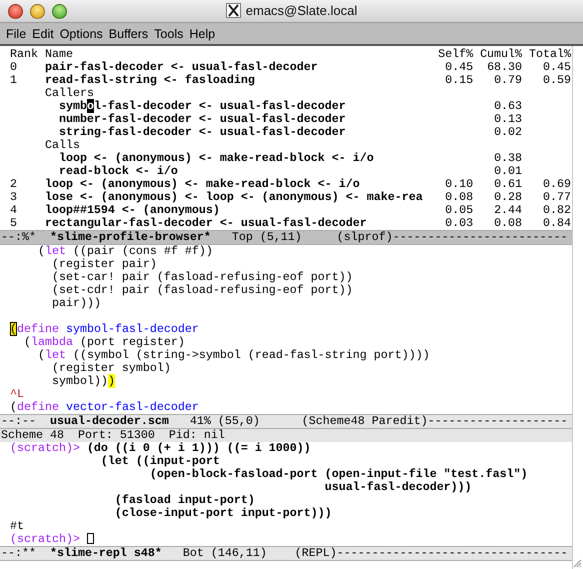 The width and height of the screenshot is (583, 569). I want to click on code-line: (open-block-fasload-port (open-input-file "test.fasl"), so click(338, 474).